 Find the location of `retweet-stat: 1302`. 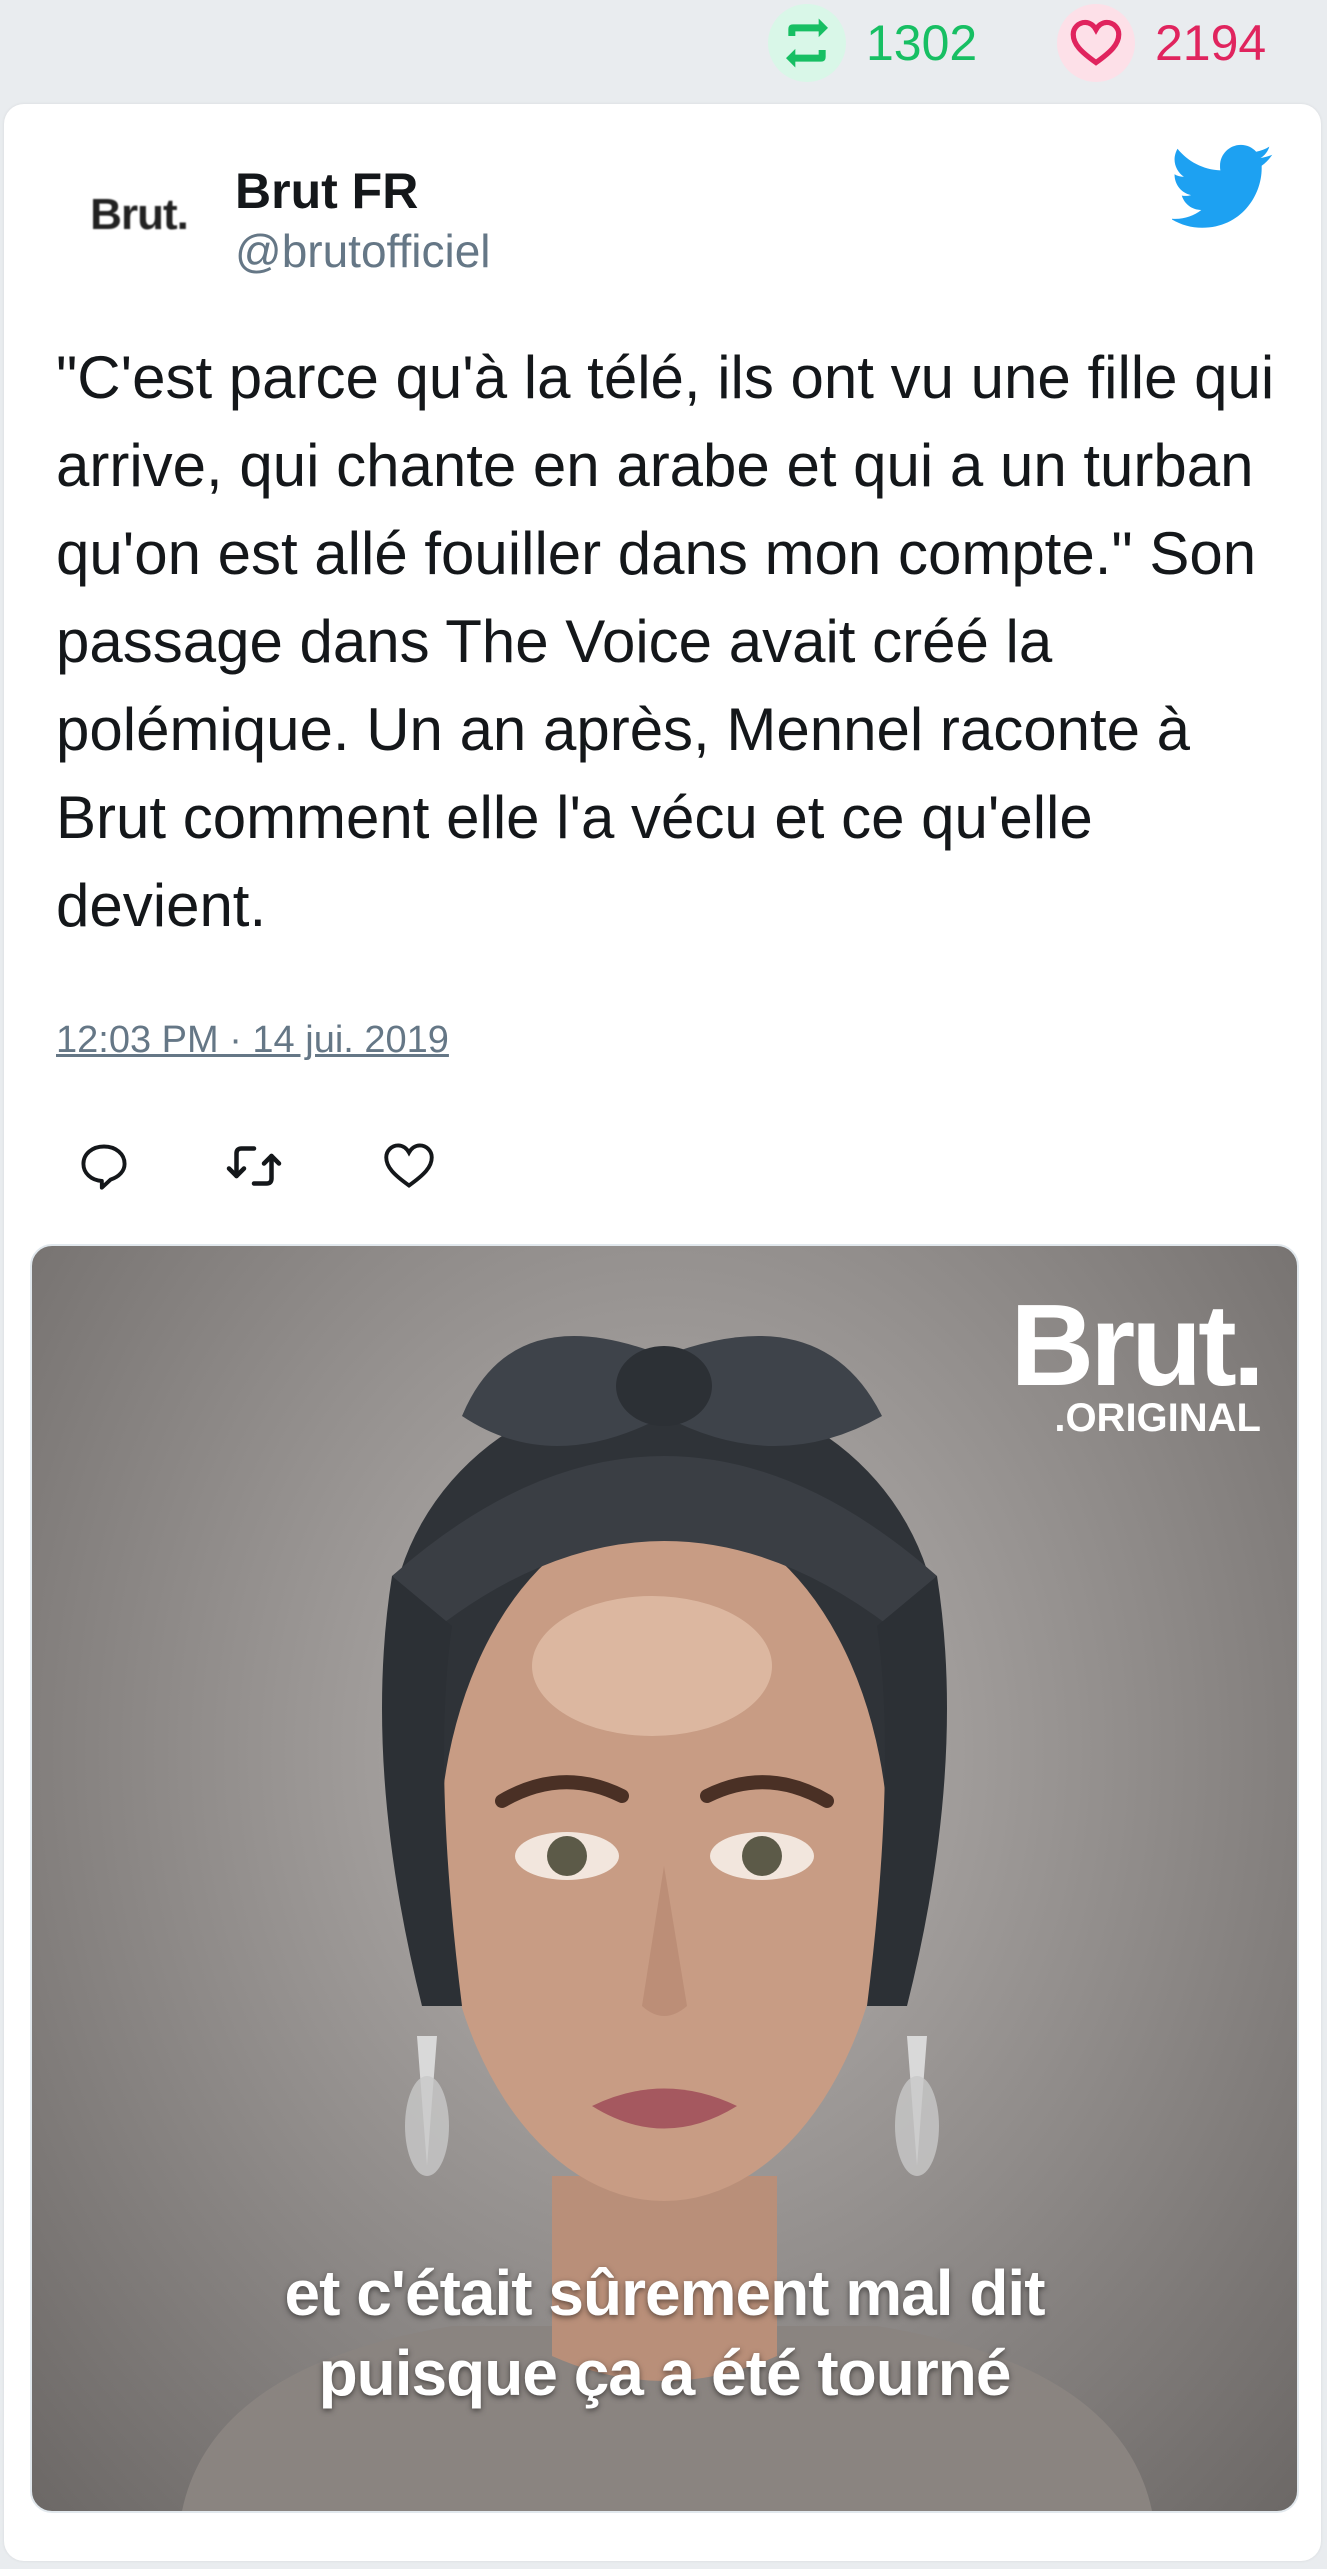

retweet-stat: 1302 is located at coordinates (872, 43).